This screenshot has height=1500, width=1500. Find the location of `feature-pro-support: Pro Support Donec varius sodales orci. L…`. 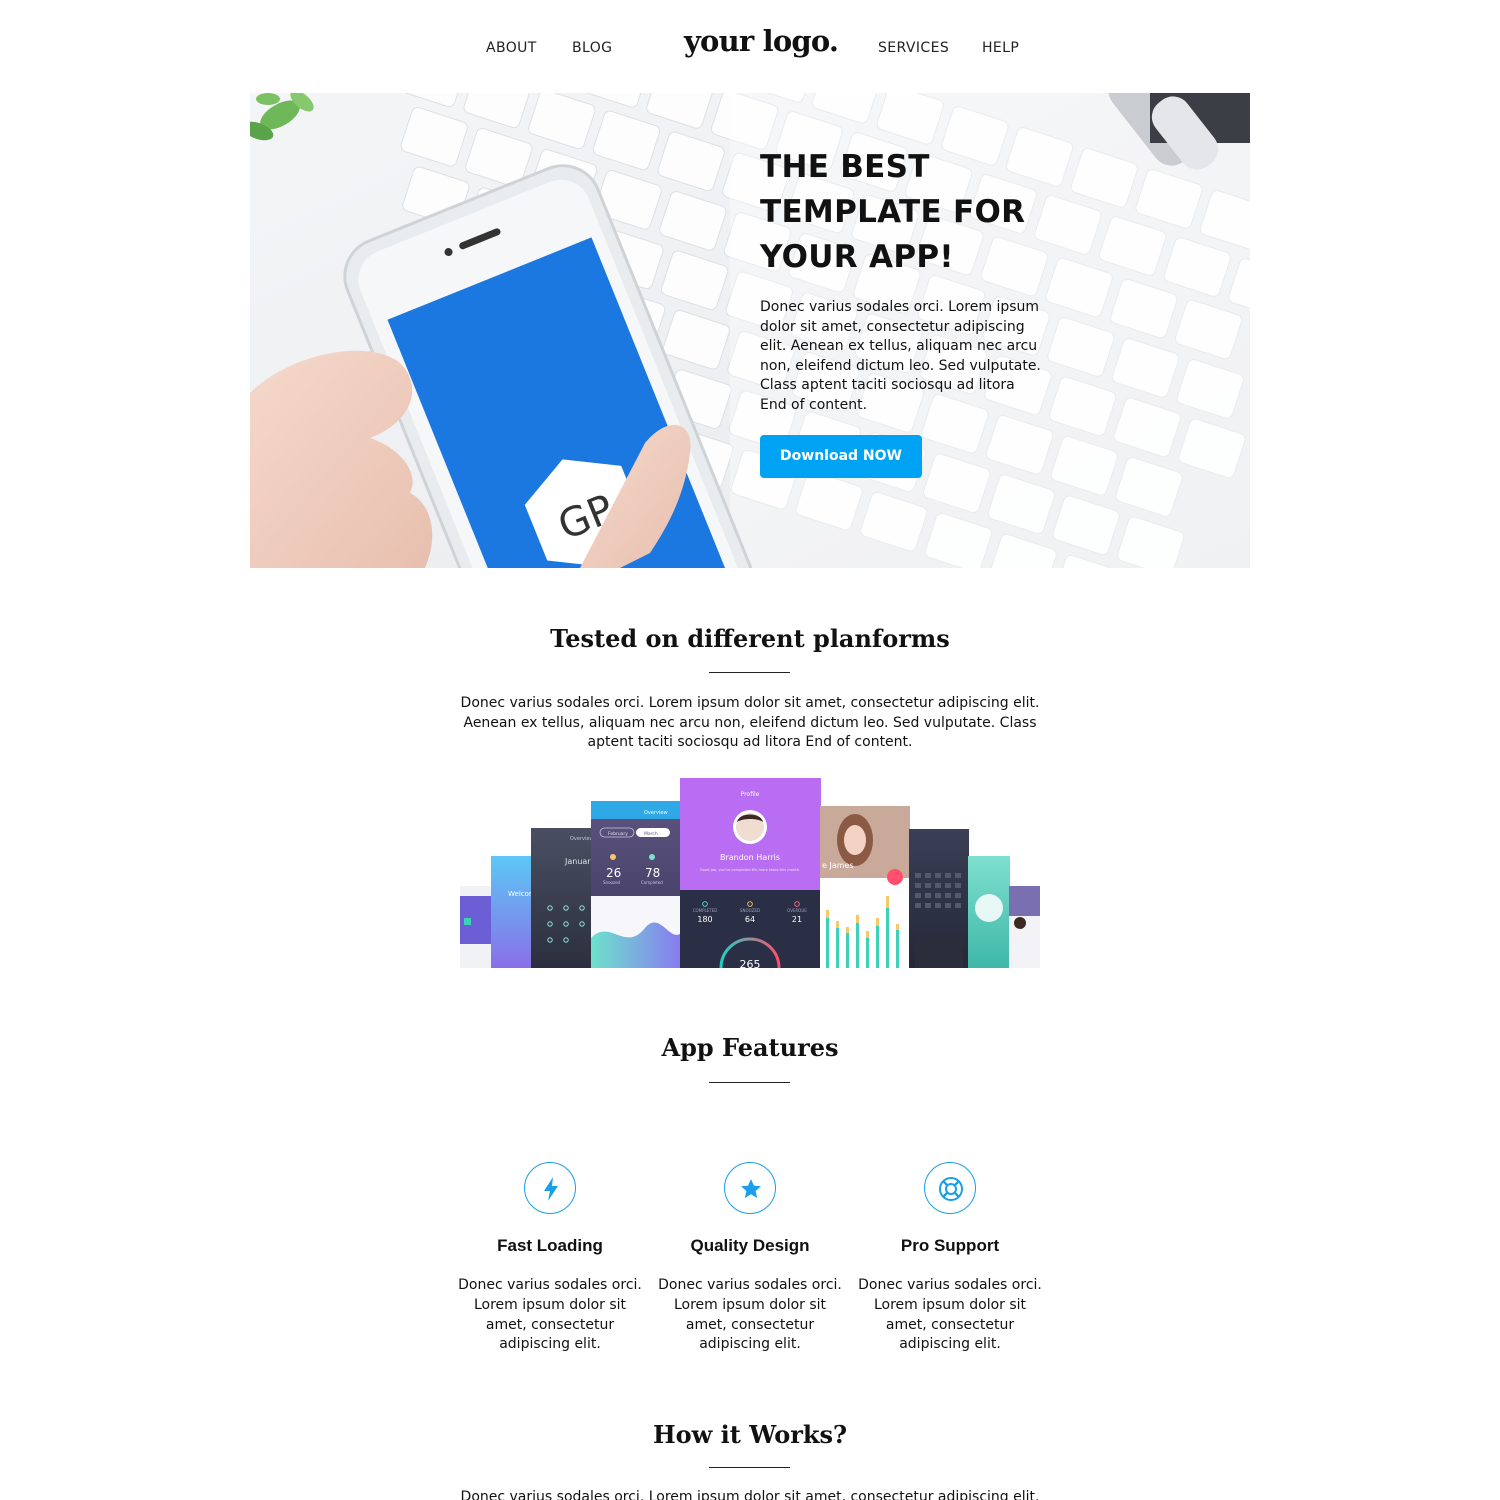

feature-pro-support: Pro Support Donec varius sodales orci. L… is located at coordinates (950, 1258).